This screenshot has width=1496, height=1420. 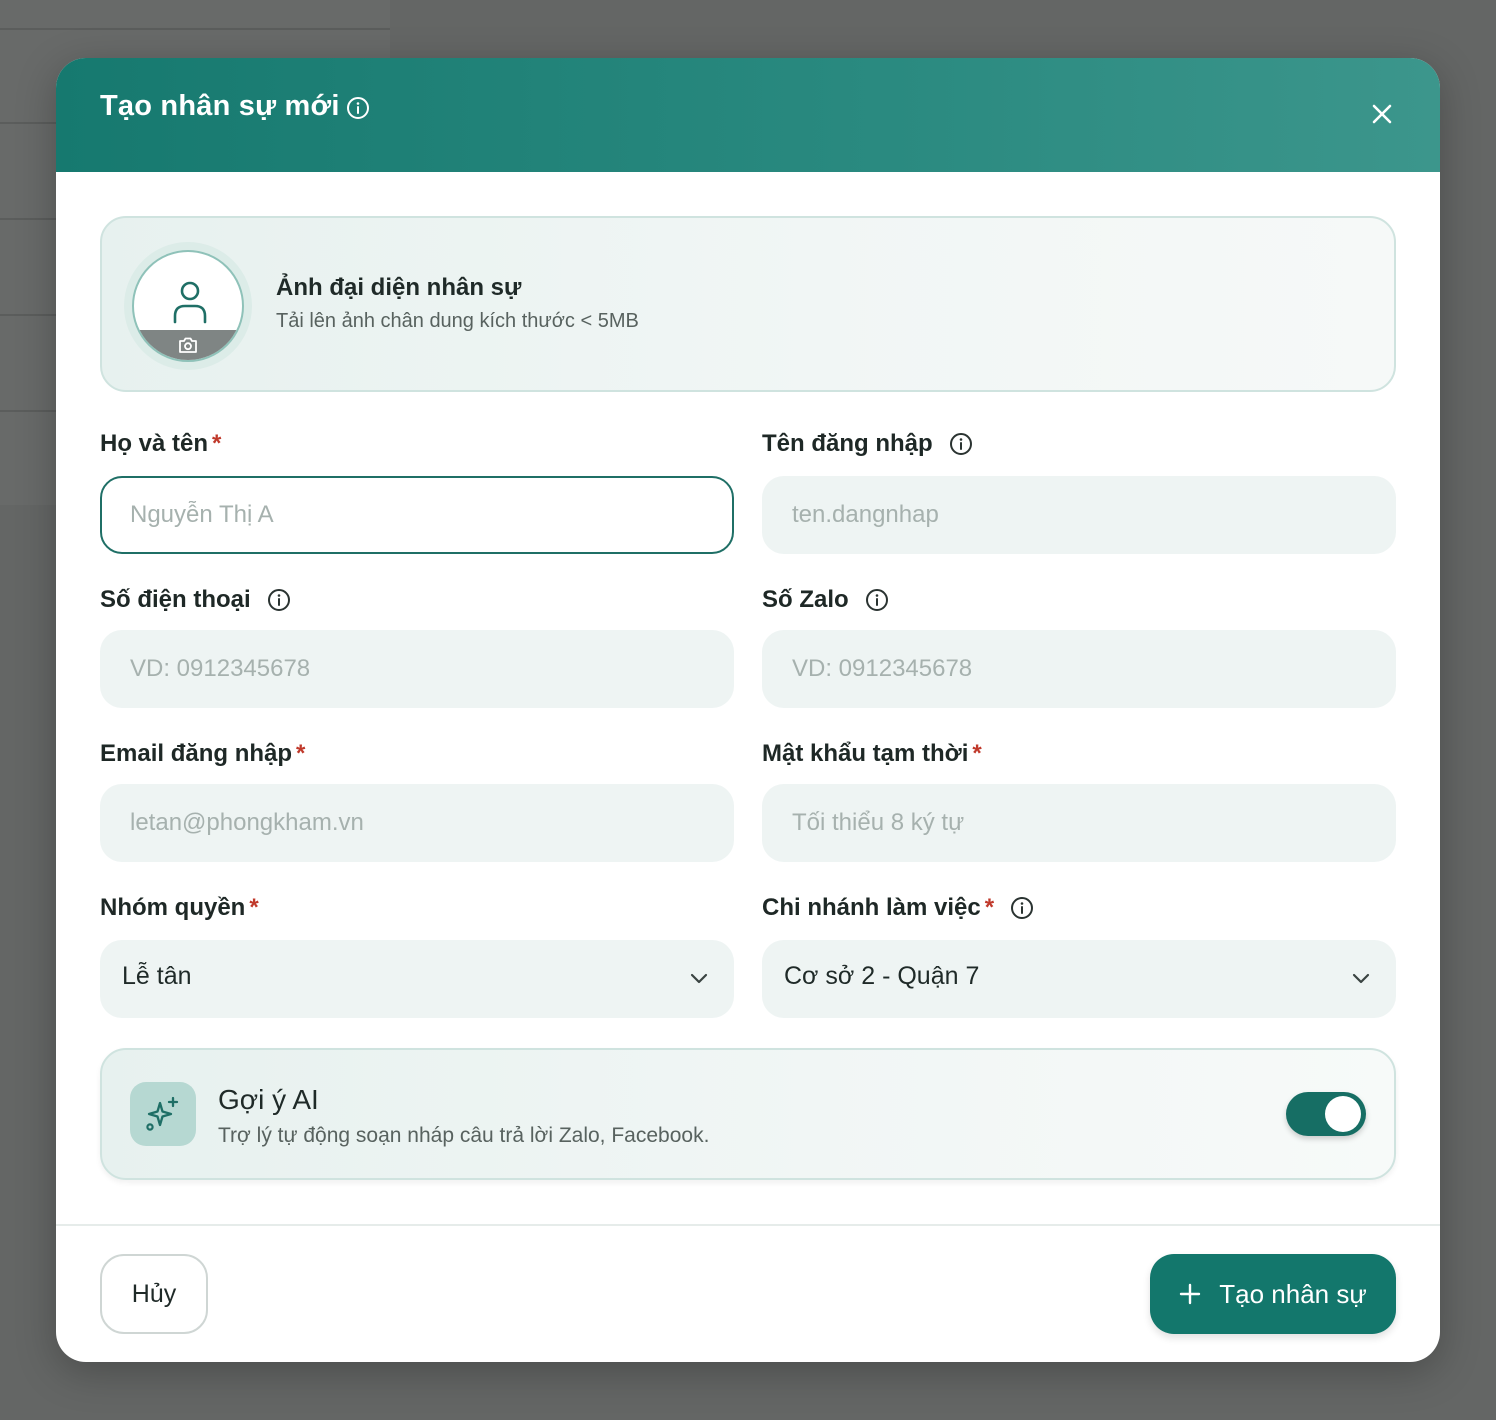 I want to click on branch-label: Chi nhánh làm việc *, so click(x=898, y=908).